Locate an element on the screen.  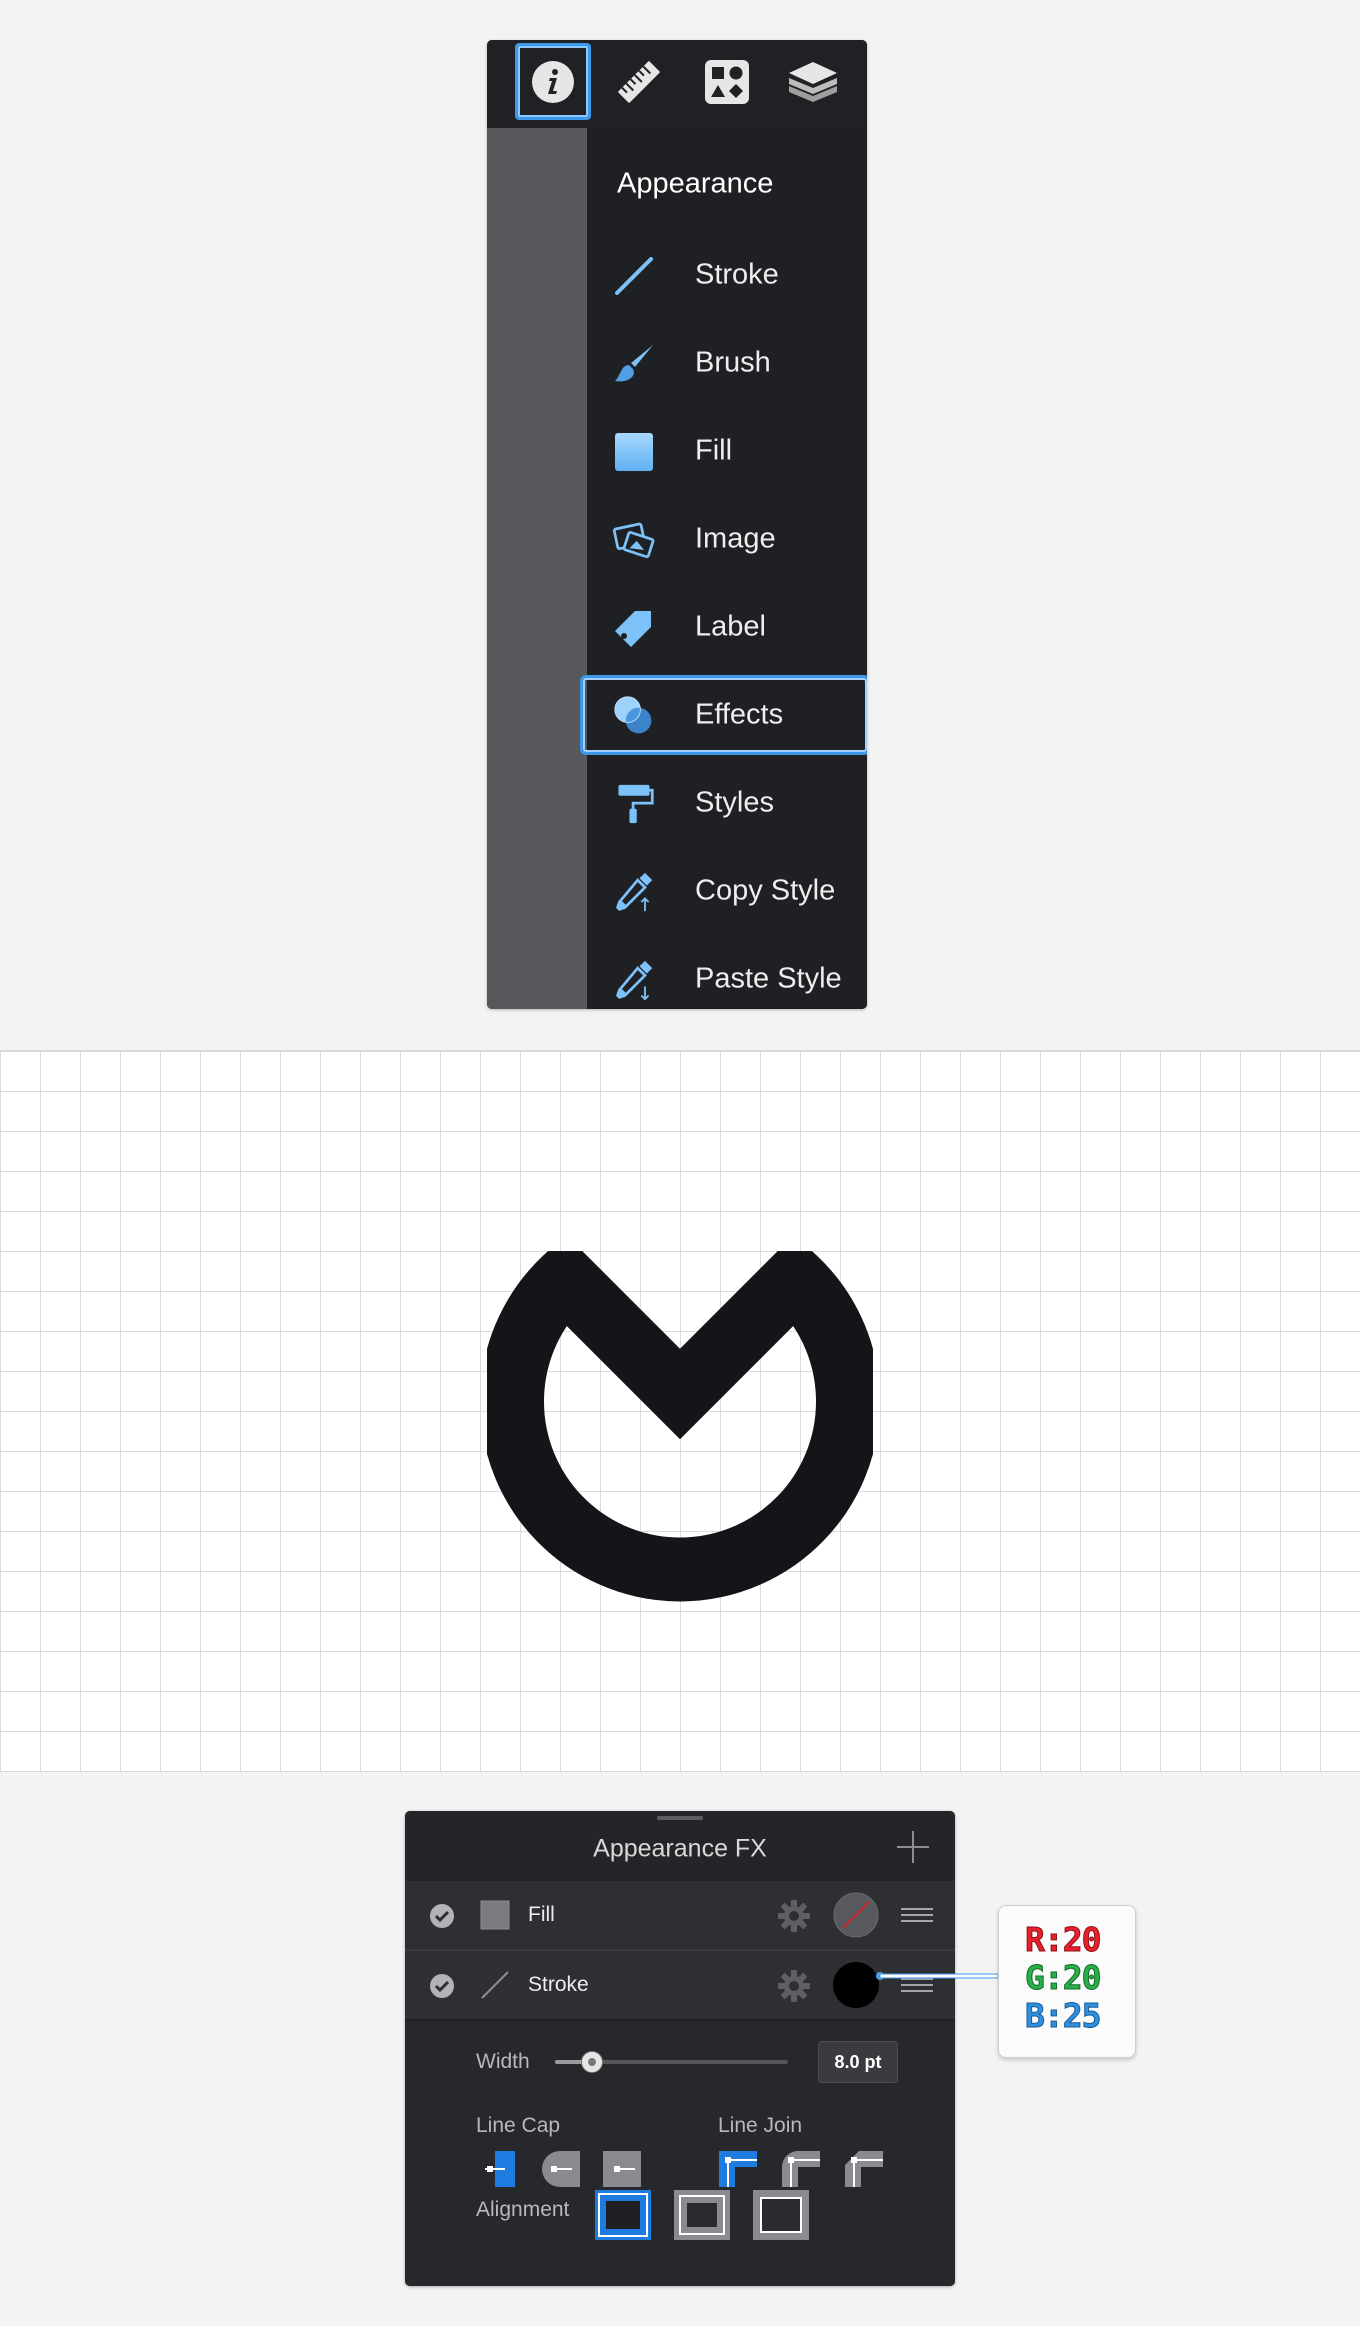
menu-item-effects: Effects is located at coordinates (723, 715).